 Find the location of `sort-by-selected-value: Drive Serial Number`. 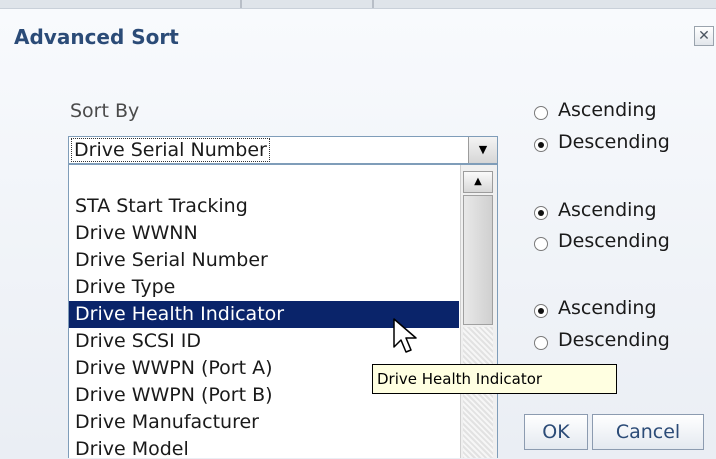

sort-by-selected-value: Drive Serial Number is located at coordinates (170, 150).